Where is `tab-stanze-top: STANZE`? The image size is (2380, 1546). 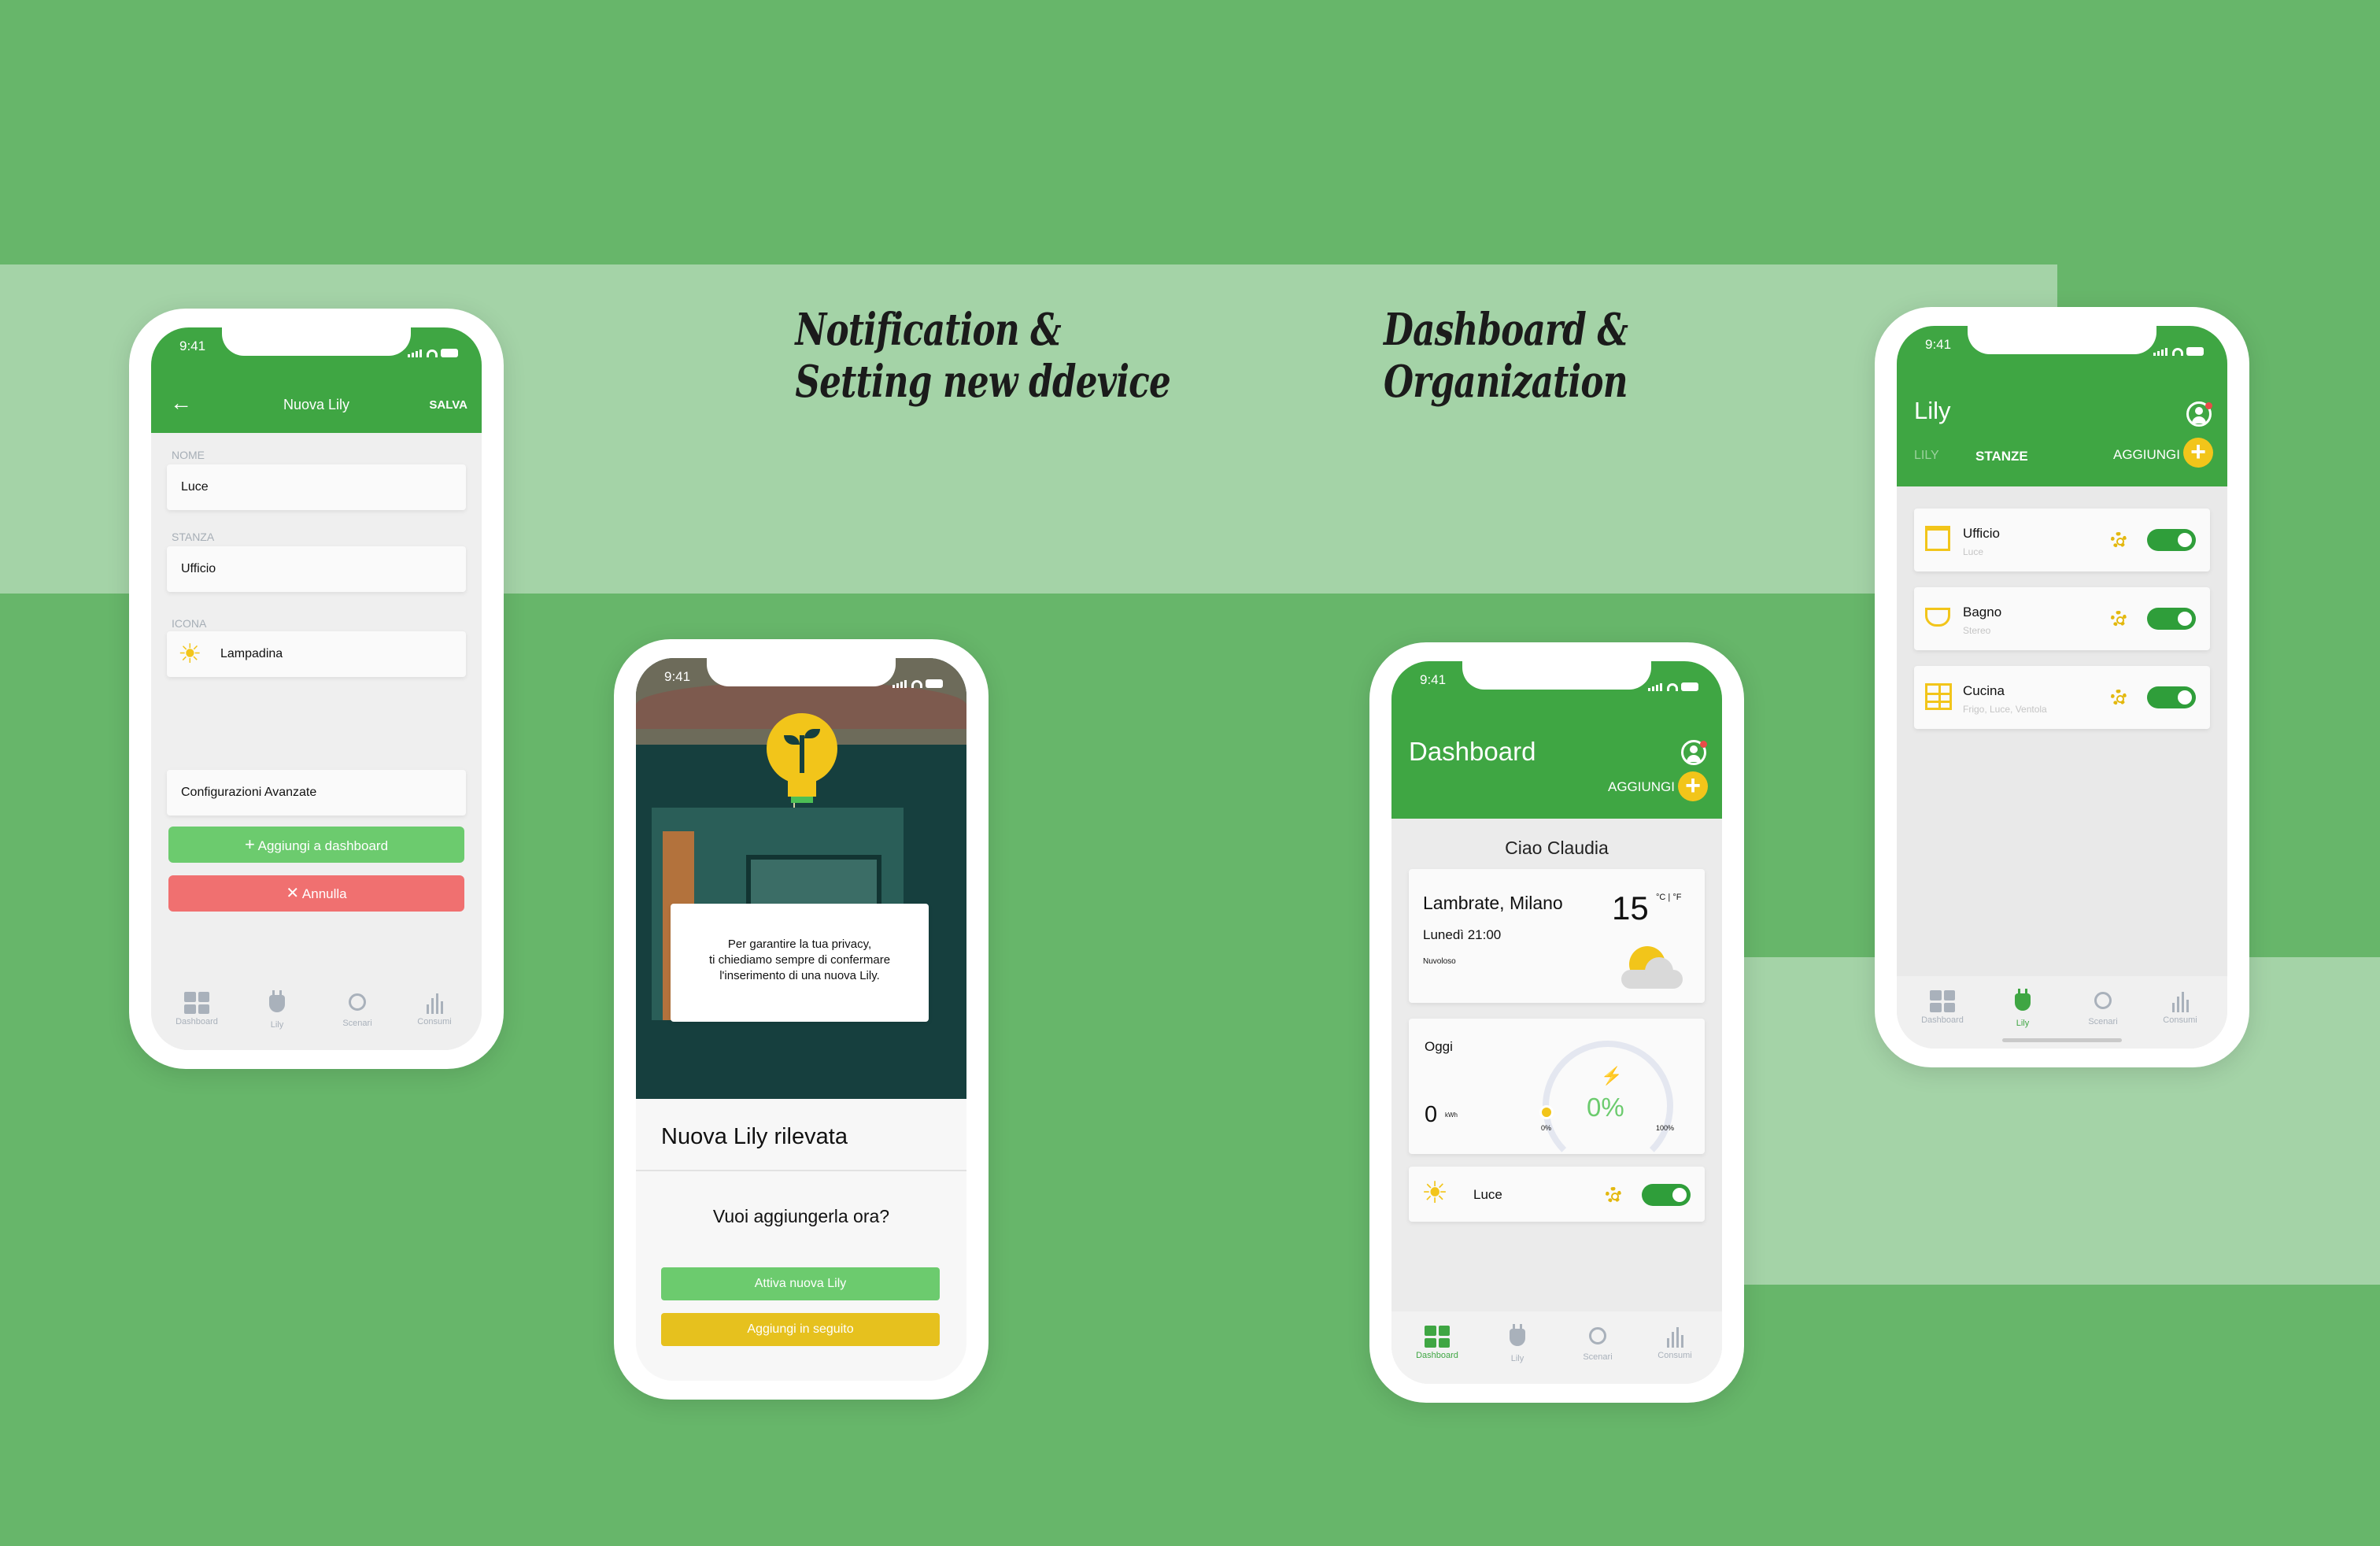
tab-stanze-top: STANZE is located at coordinates (2001, 457).